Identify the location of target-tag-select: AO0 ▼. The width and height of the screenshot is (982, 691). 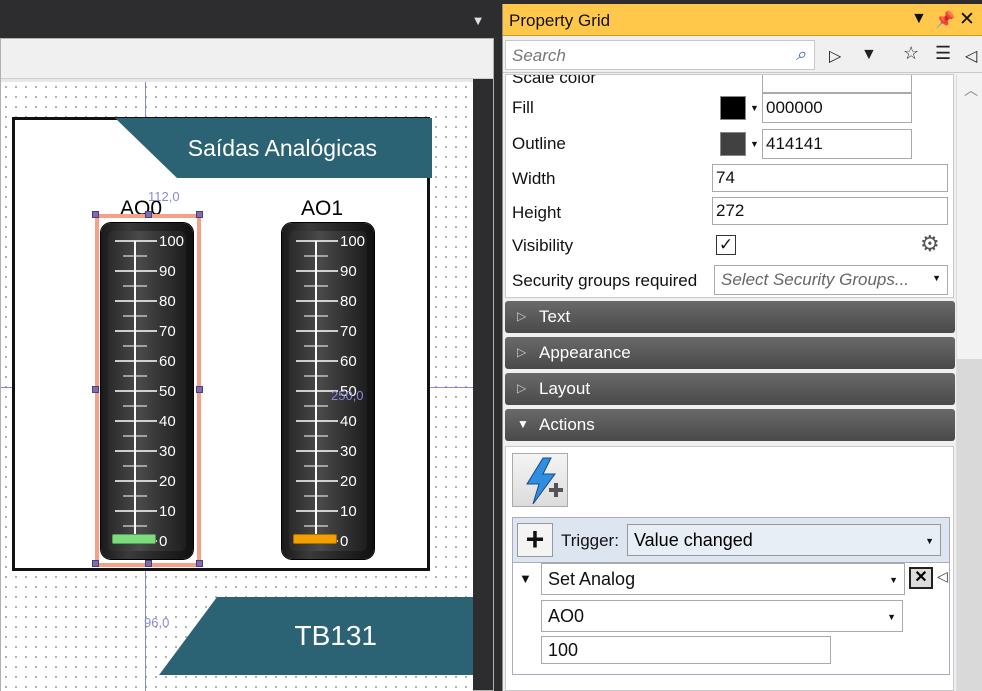
(722, 616).